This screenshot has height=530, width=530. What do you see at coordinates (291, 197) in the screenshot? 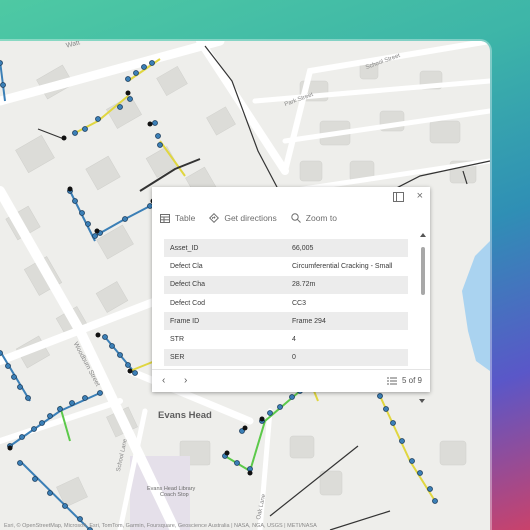
I see `popup-header: ×` at bounding box center [291, 197].